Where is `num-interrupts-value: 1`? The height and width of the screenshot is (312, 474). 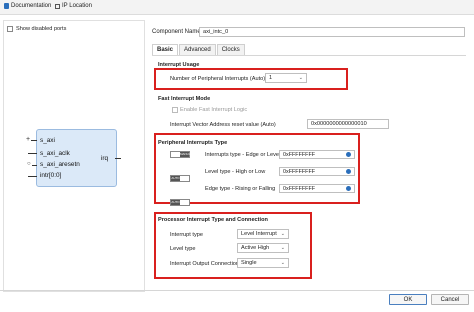
num-interrupts-value: 1 is located at coordinates (271, 78).